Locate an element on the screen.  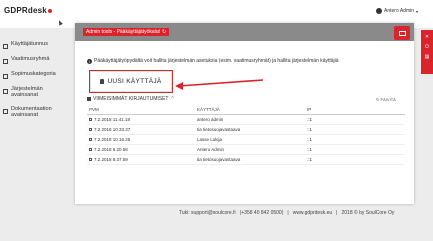
logo-dot is located at coordinates (49, 10).